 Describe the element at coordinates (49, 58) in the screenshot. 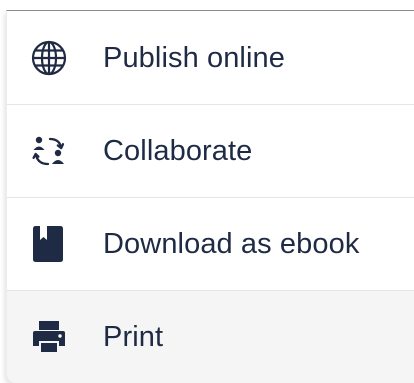

I see `globe-icon` at that location.